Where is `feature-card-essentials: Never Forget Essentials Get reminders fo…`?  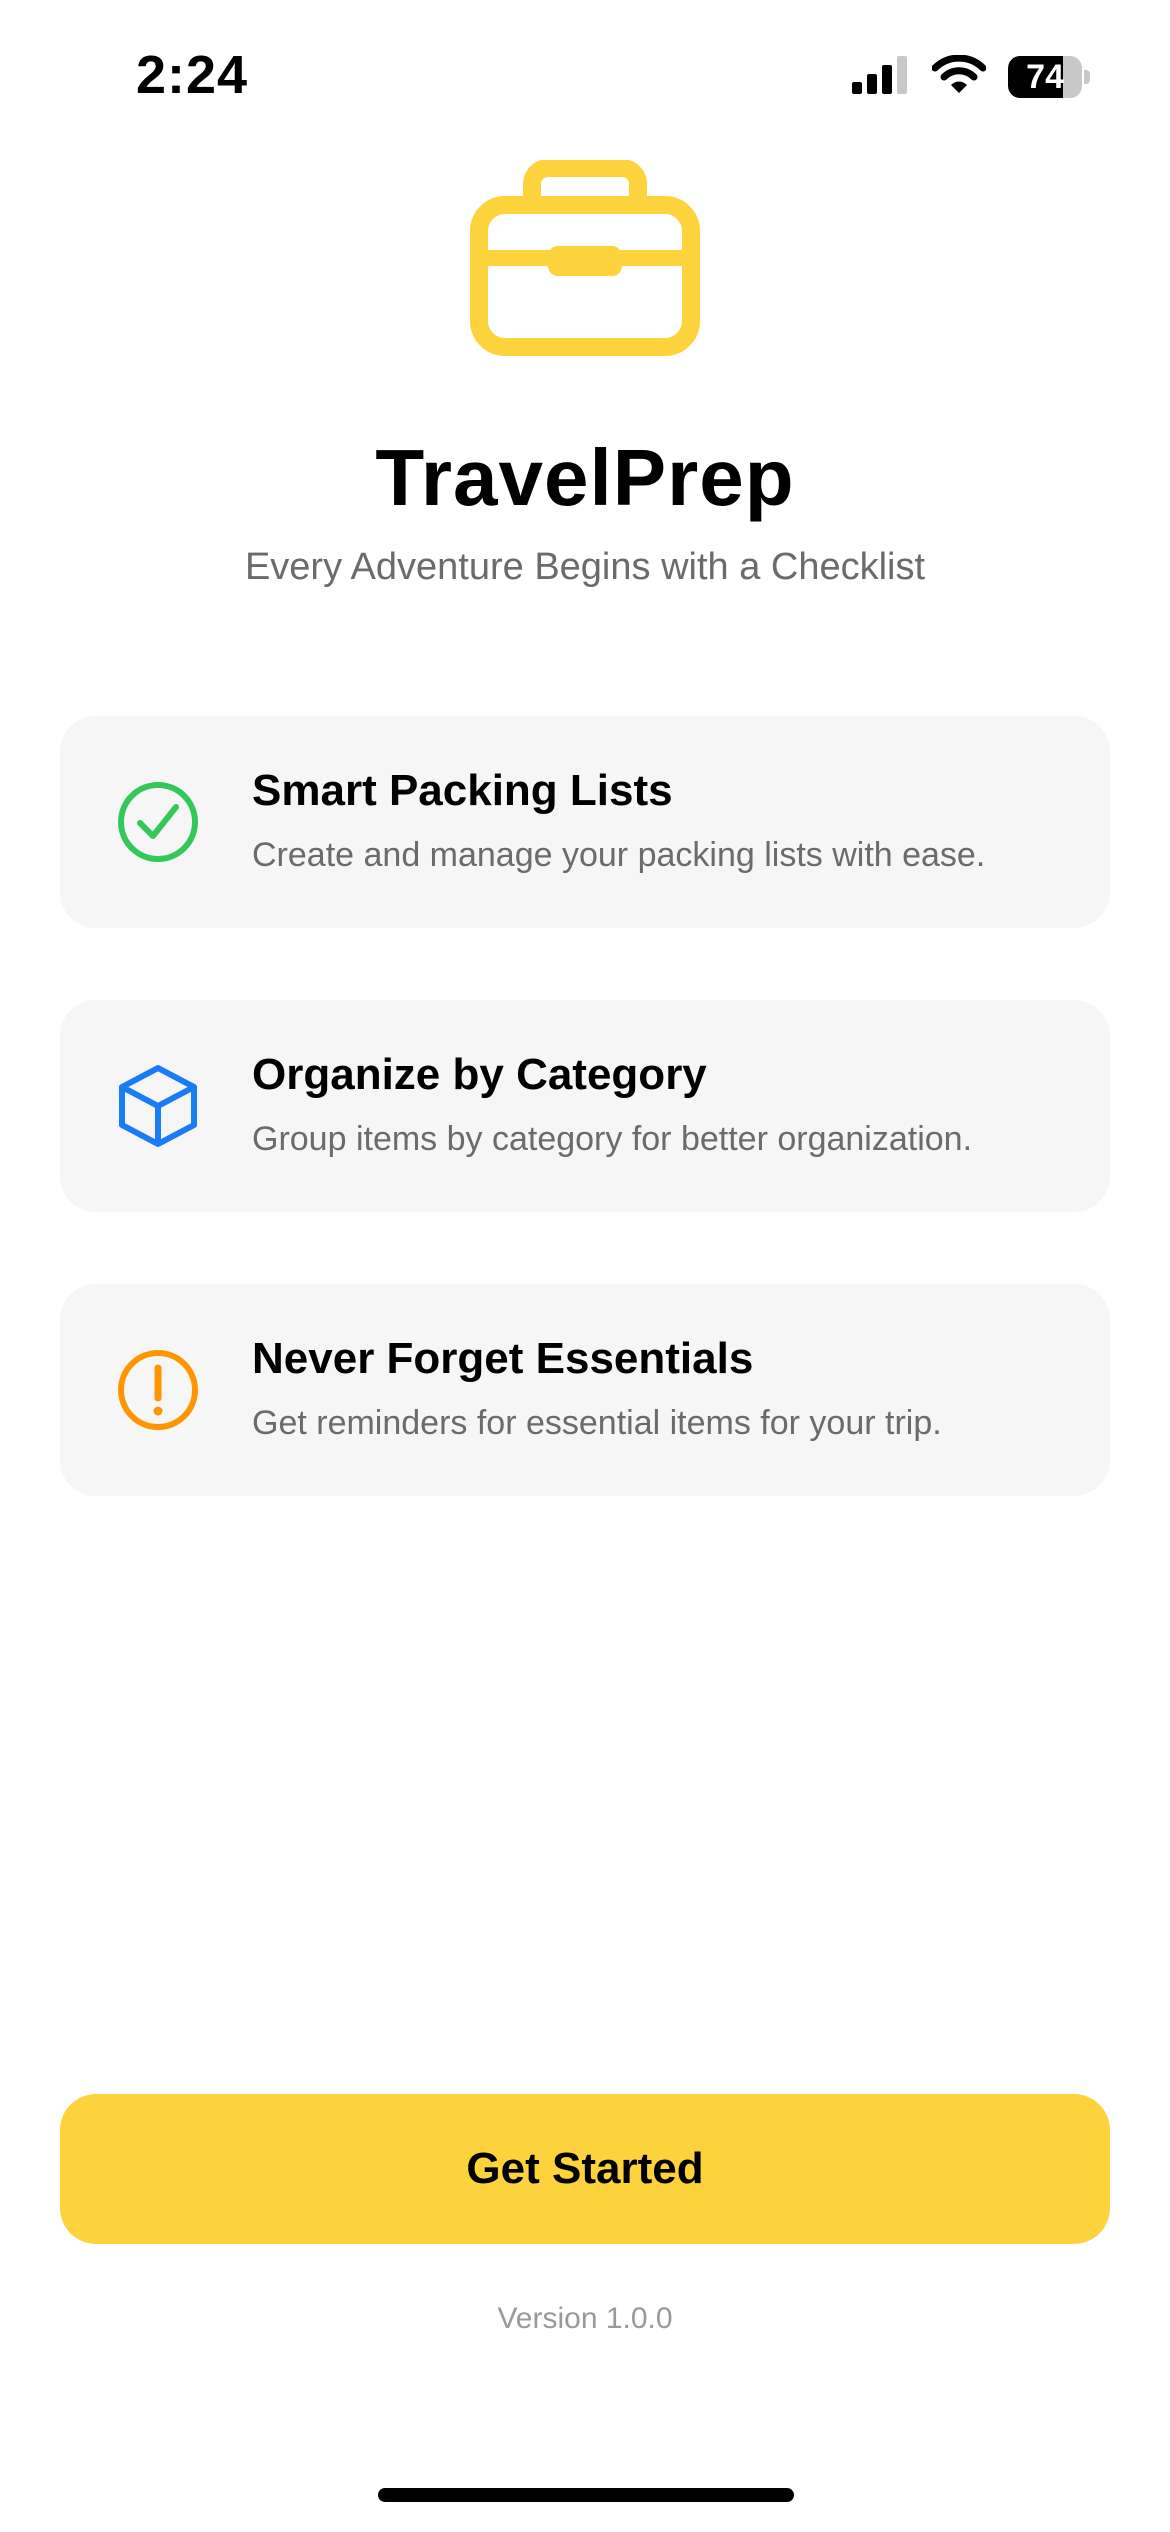 feature-card-essentials: Never Forget Essentials Get reminders fo… is located at coordinates (585, 1390).